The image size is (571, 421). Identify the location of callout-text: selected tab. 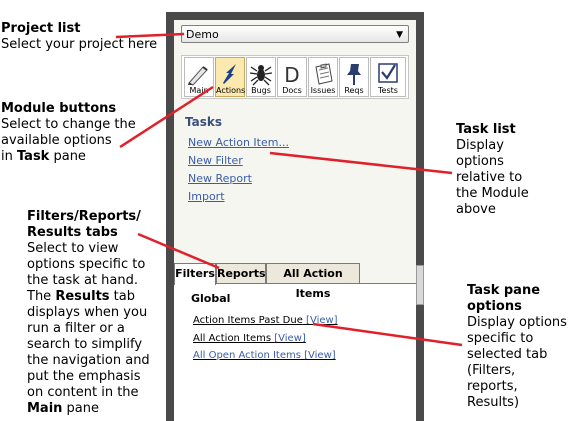
(507, 354).